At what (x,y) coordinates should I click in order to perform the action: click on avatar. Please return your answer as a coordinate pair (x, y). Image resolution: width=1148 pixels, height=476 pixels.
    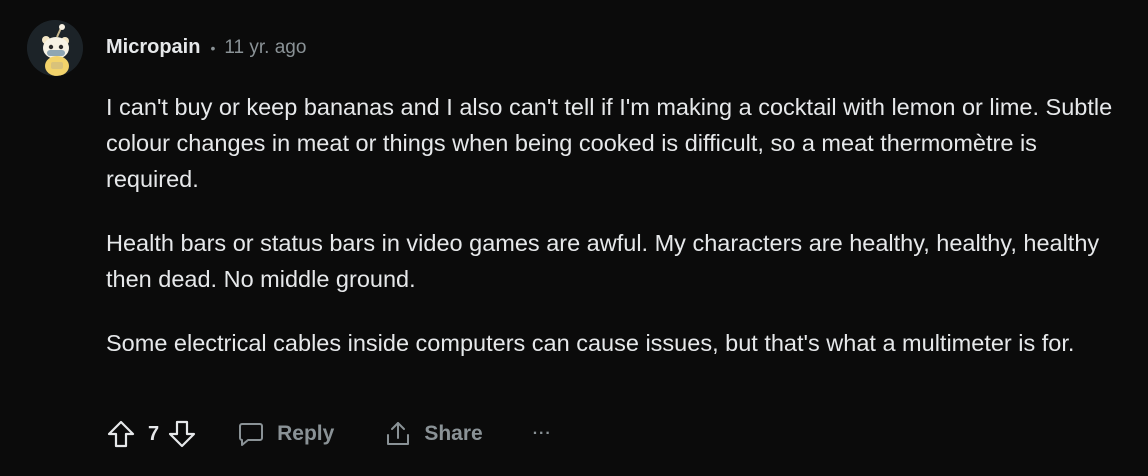
    Looking at the image, I should click on (55, 48).